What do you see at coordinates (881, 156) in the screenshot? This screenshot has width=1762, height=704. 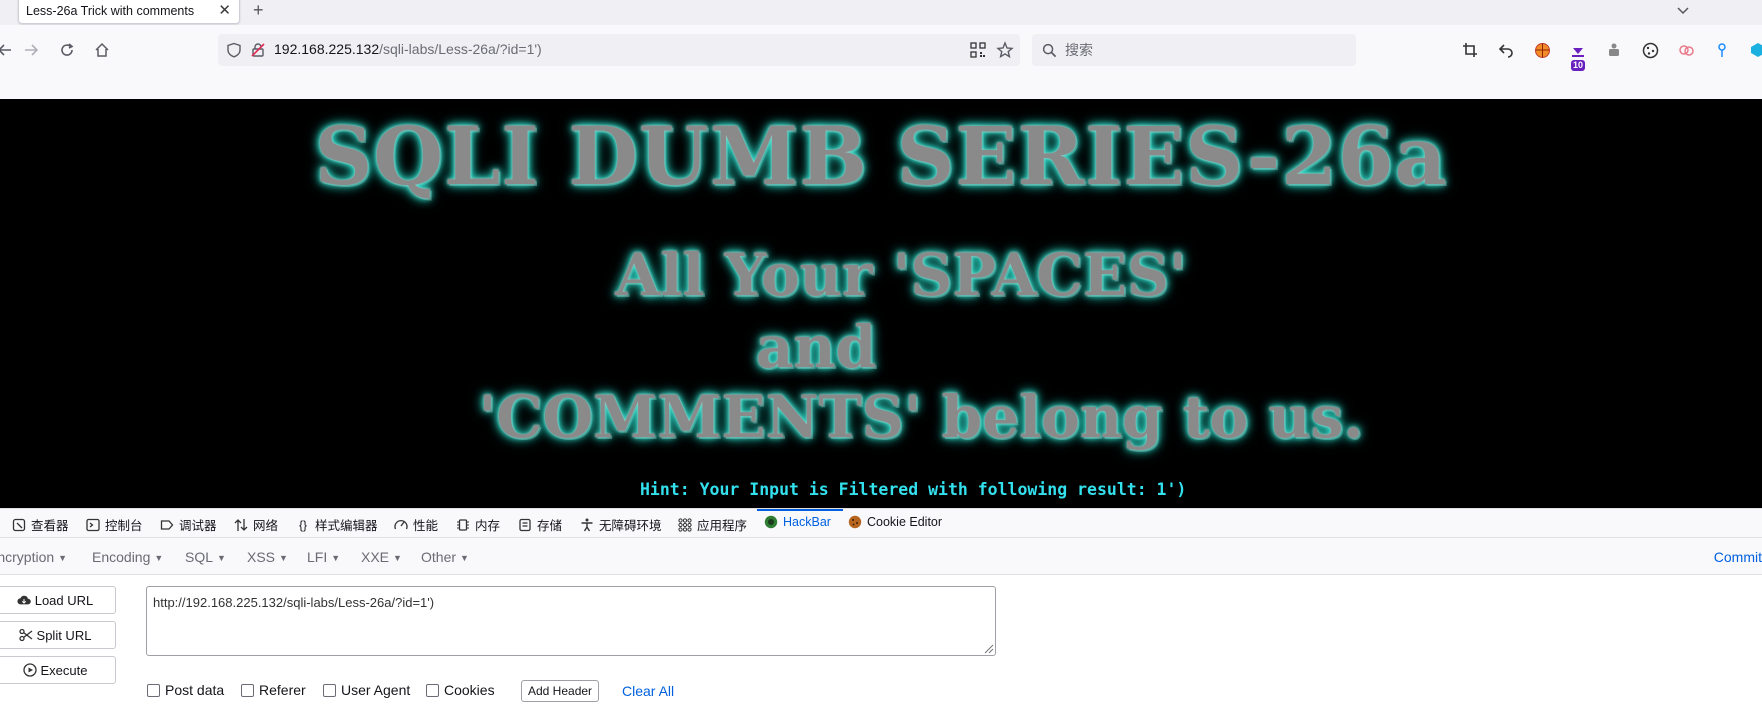 I see `banner-title: SQLI DUMB SERIES-26a` at bounding box center [881, 156].